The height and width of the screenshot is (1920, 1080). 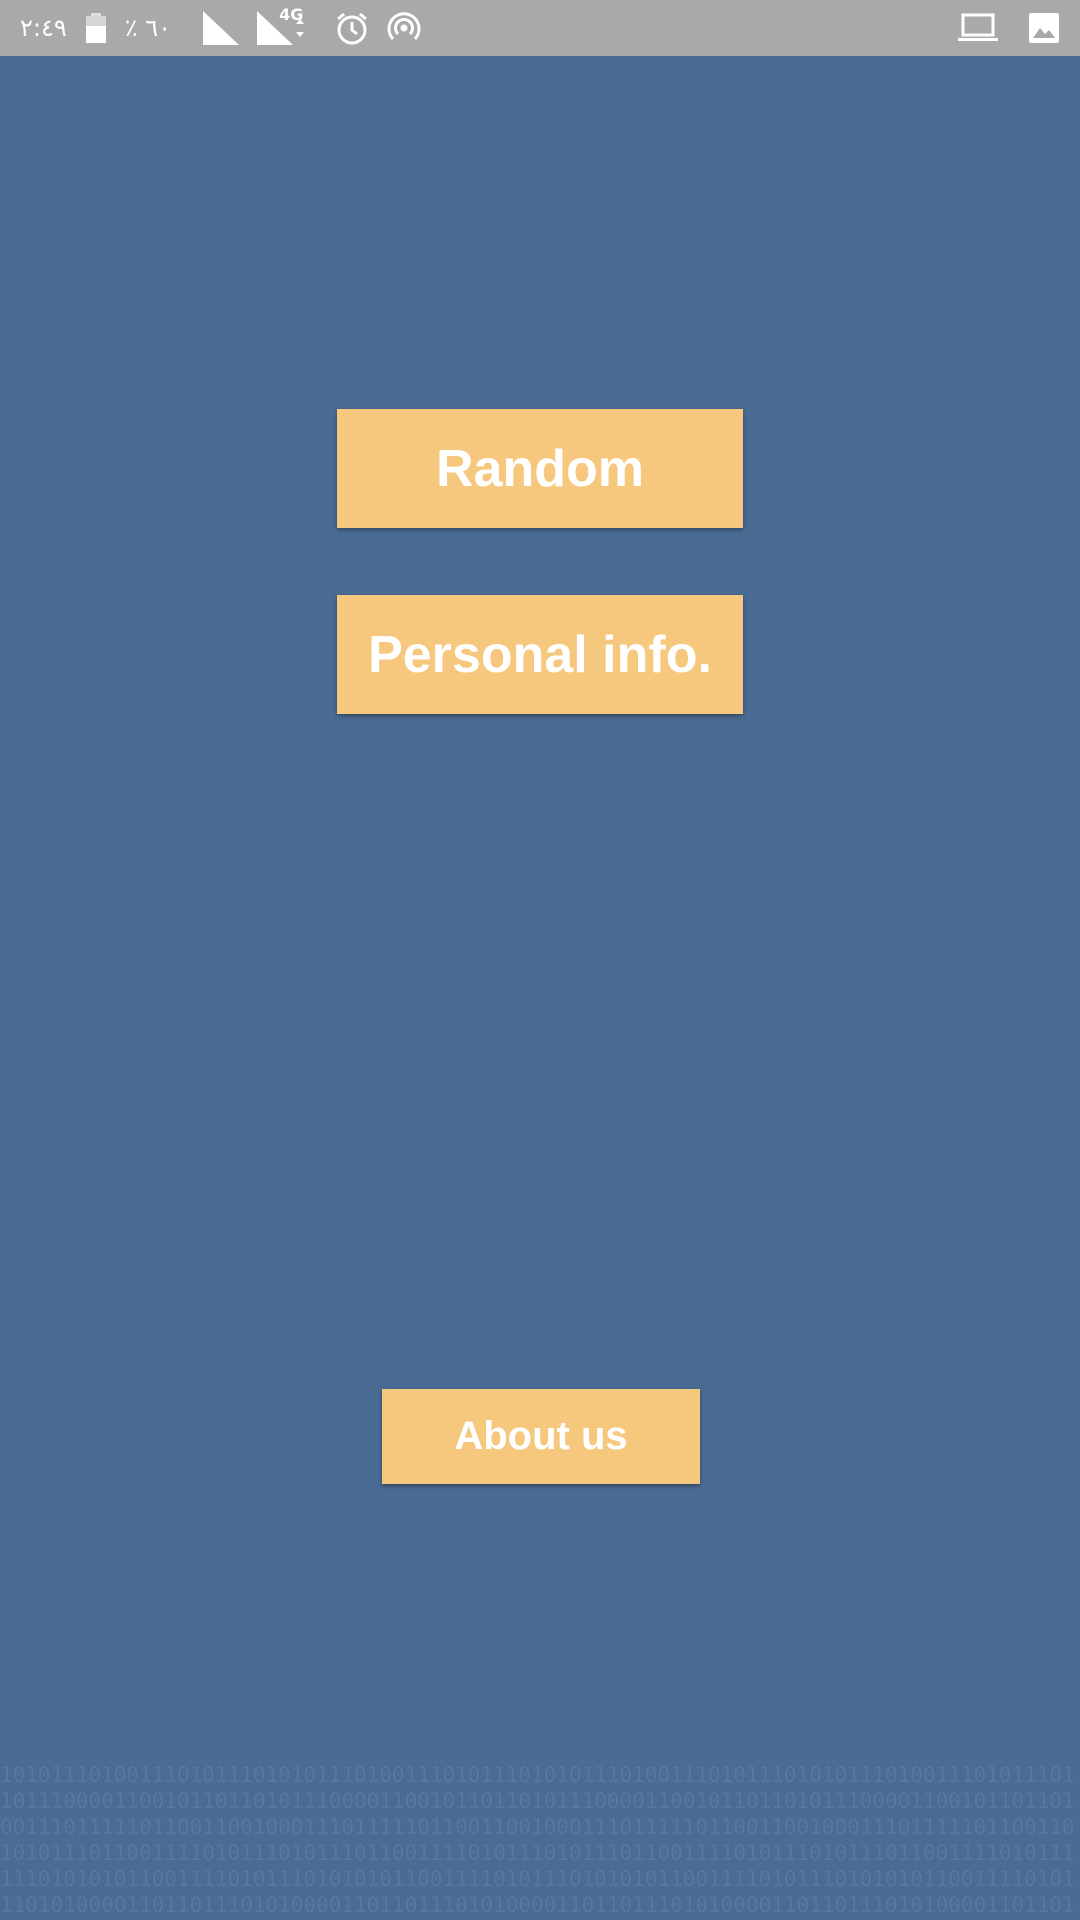 What do you see at coordinates (540, 468) in the screenshot?
I see `random-button: Random` at bounding box center [540, 468].